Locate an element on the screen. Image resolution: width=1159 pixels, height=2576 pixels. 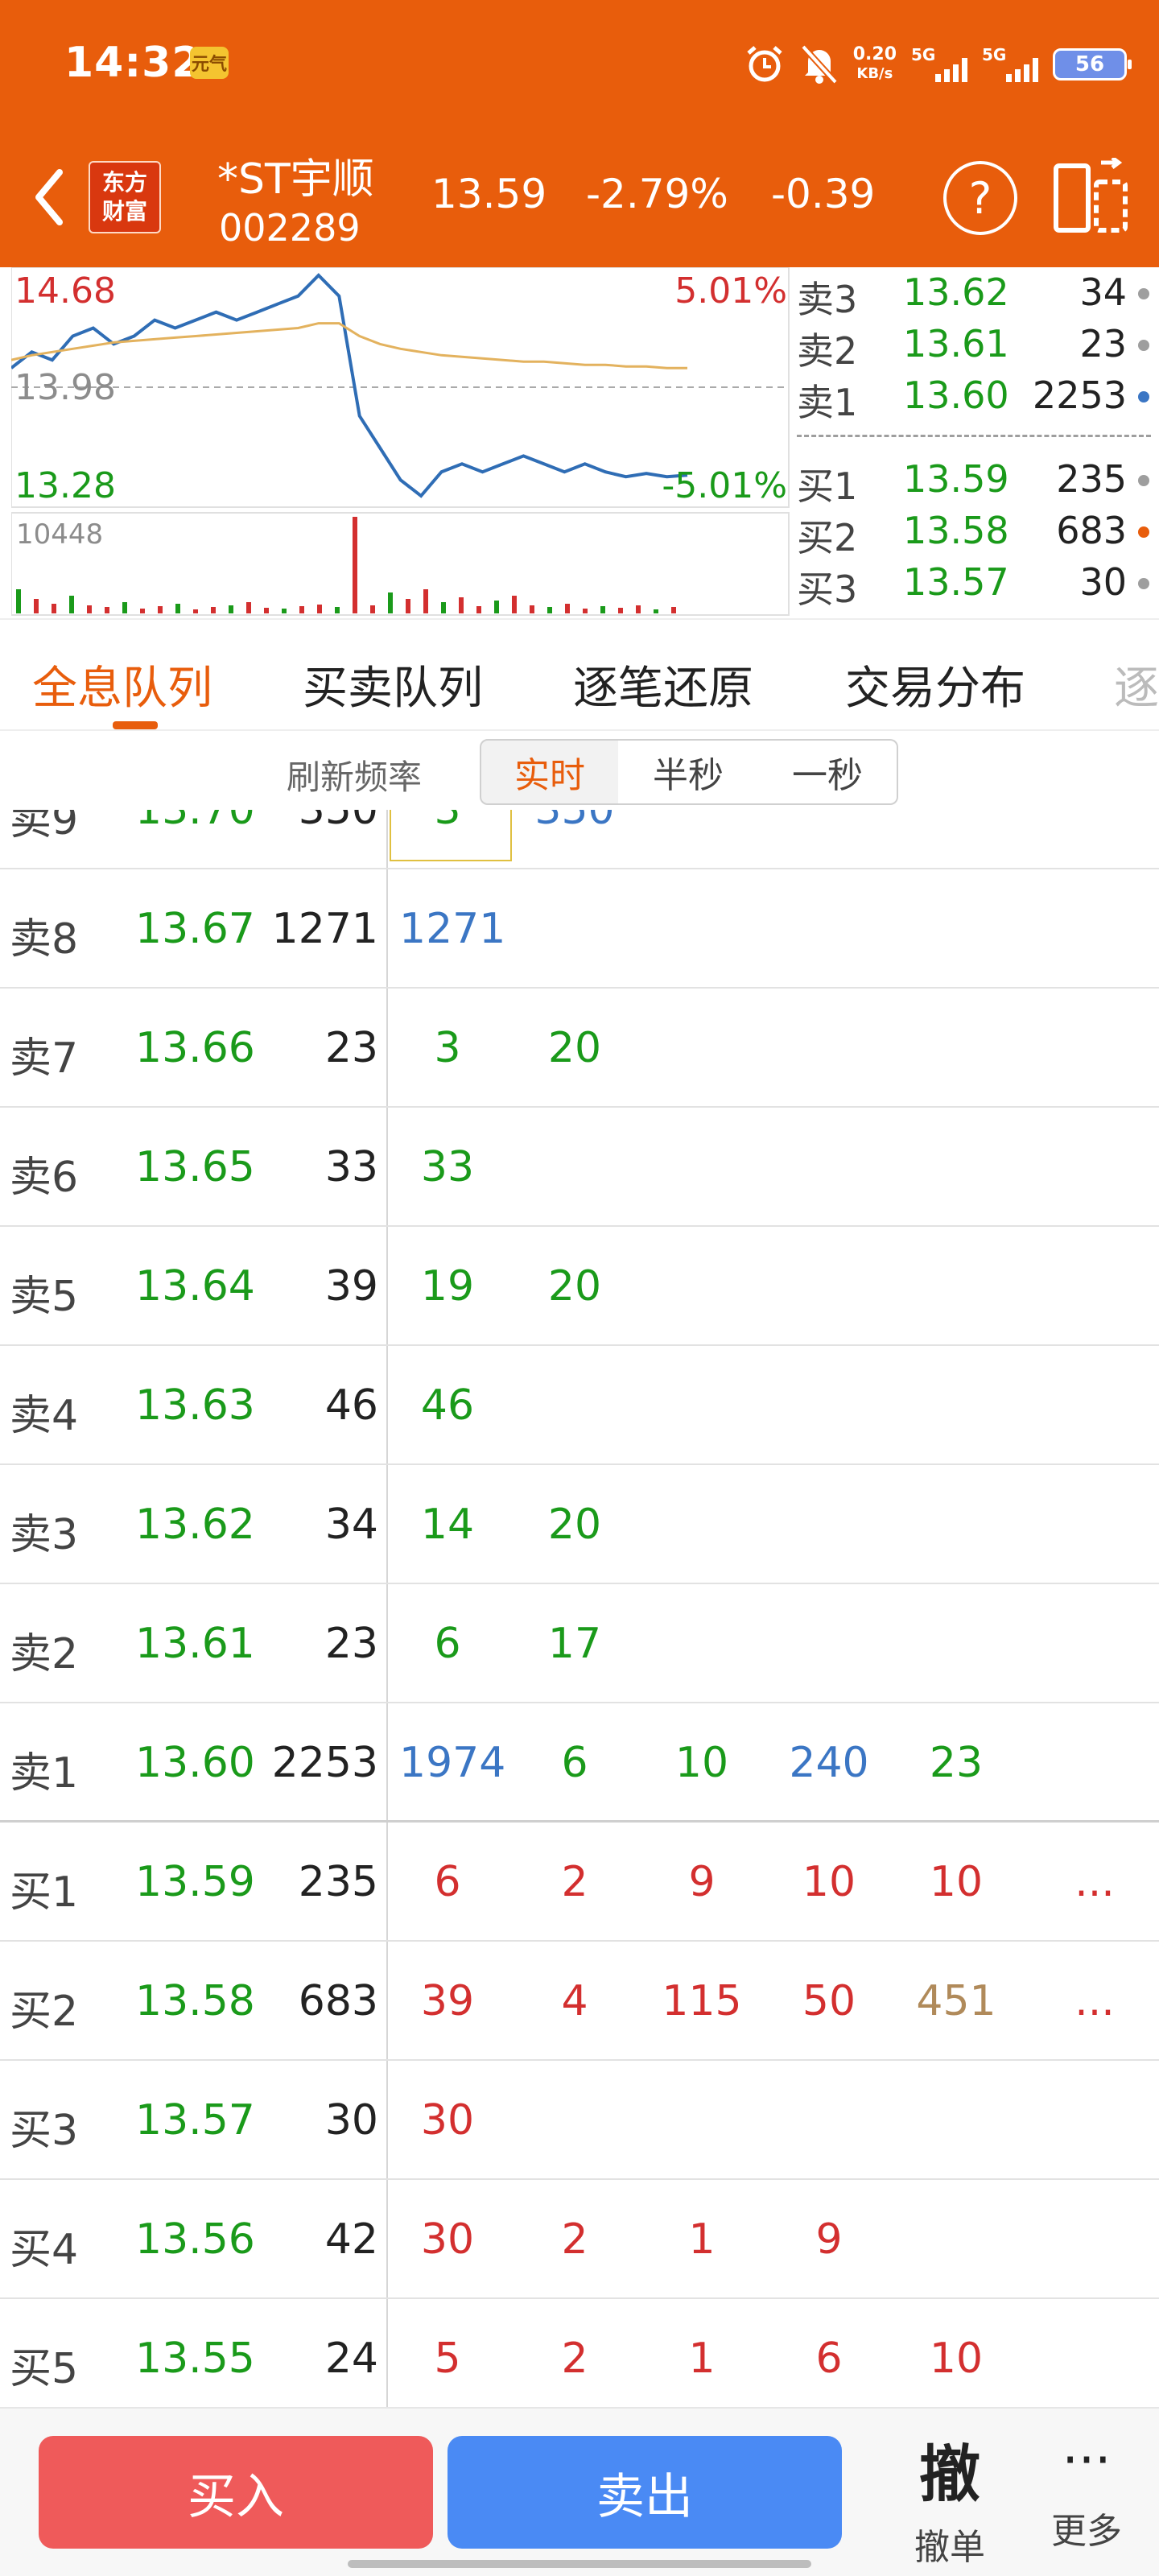
queue-level-label: 卖8 is located at coordinates (44, 939).